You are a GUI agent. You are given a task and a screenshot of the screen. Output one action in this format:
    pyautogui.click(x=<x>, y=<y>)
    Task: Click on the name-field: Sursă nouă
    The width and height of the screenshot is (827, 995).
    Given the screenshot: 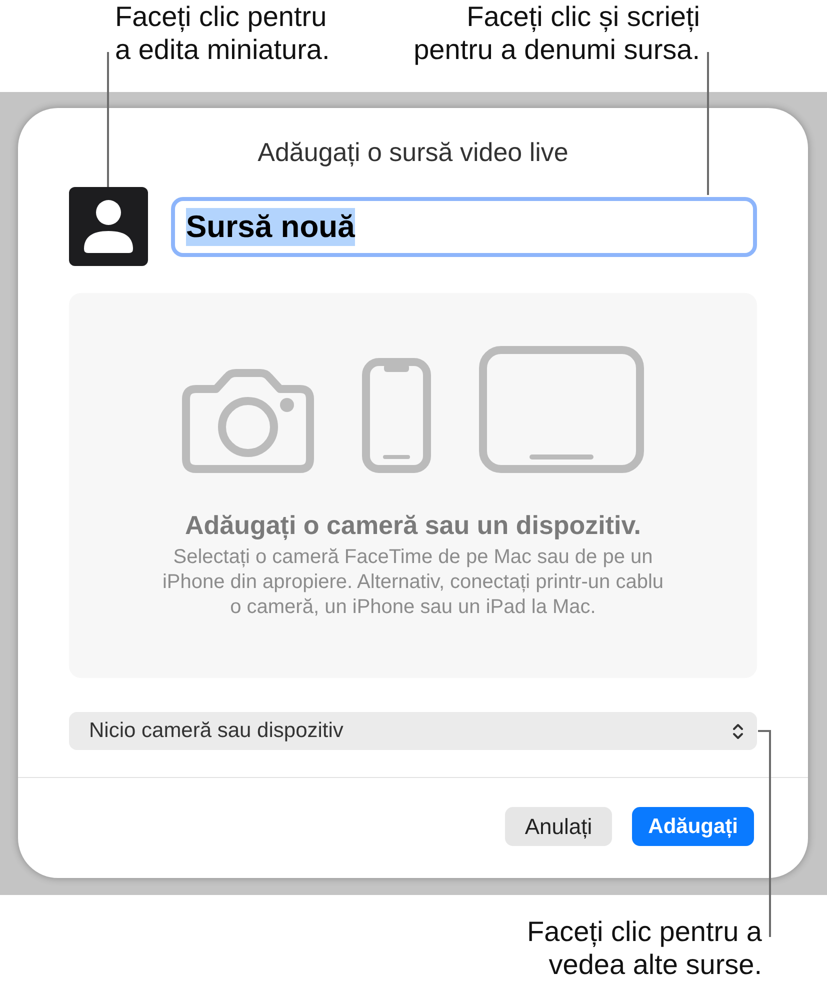 What is the action you would take?
    pyautogui.click(x=464, y=226)
    